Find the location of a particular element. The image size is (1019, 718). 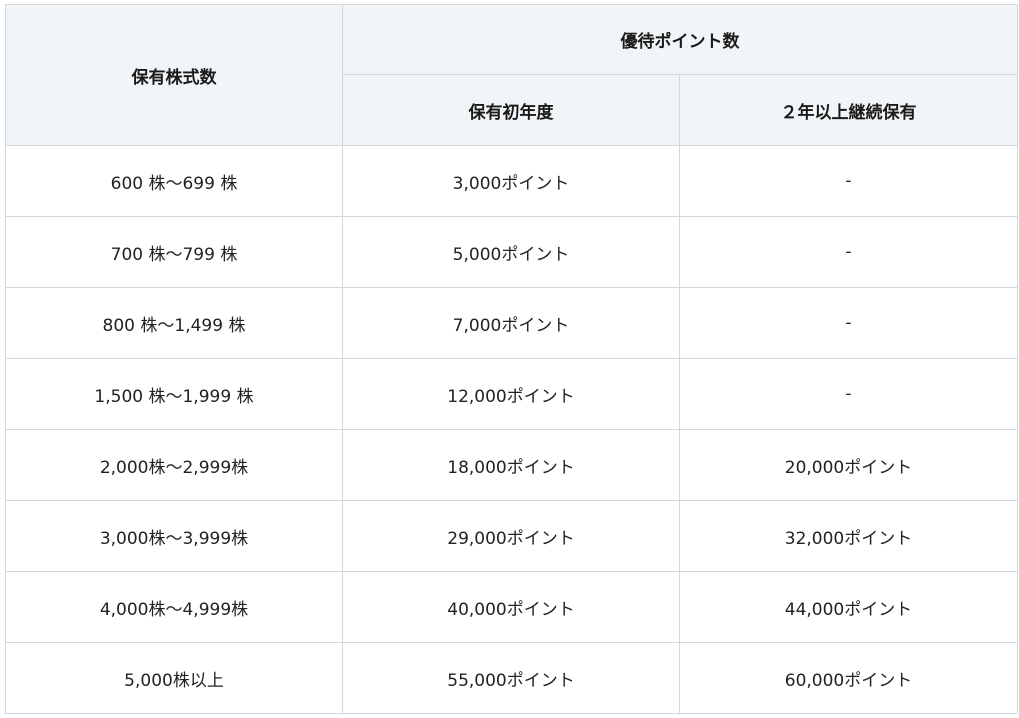

cell-first-year: 3,000ポイント is located at coordinates (511, 181).